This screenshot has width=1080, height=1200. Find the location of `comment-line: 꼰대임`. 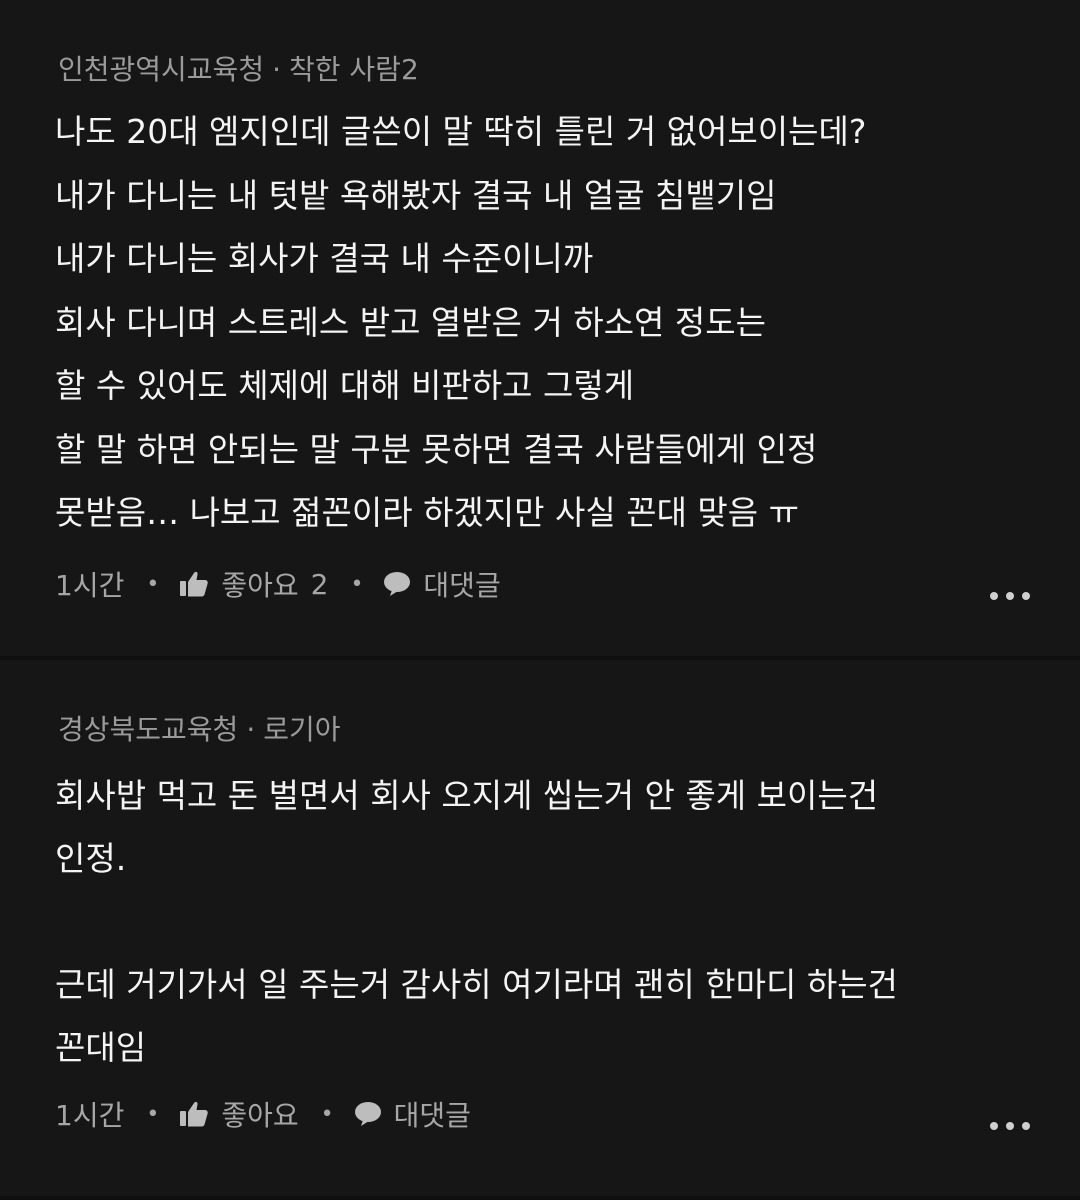

comment-line: 꼰대임 is located at coordinates (101, 1047).